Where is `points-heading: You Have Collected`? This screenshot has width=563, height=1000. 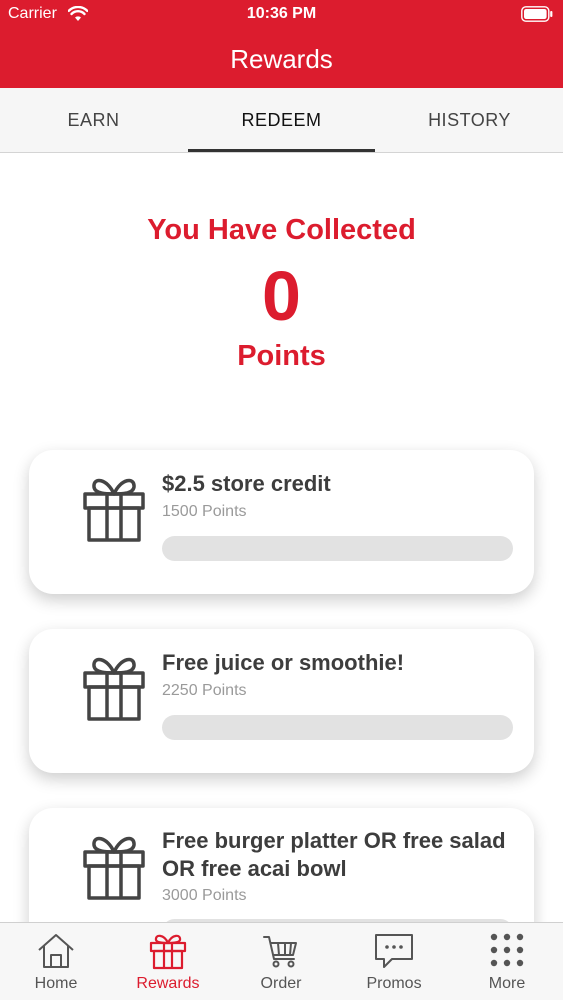
points-heading: You Have Collected is located at coordinates (281, 230).